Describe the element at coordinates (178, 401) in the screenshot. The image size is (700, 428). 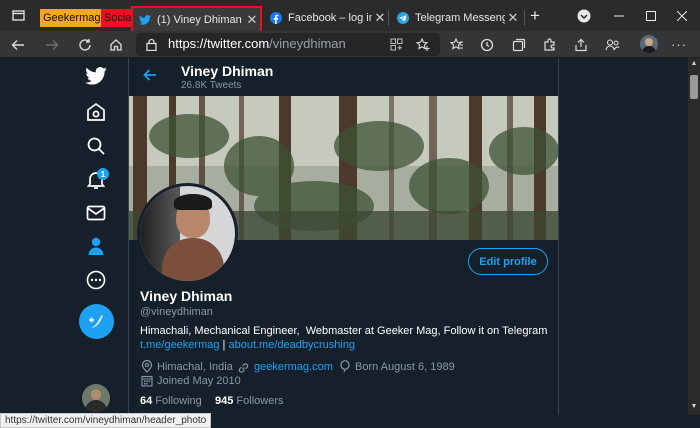
I see `following-label: Following` at that location.